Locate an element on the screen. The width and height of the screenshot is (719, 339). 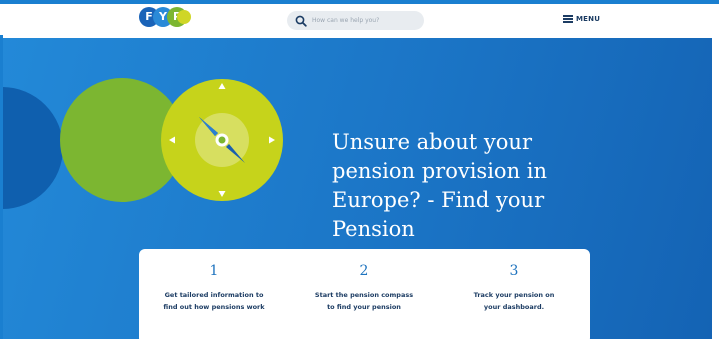
hero-headline-line: Unsure about your is located at coordinates (432, 142).